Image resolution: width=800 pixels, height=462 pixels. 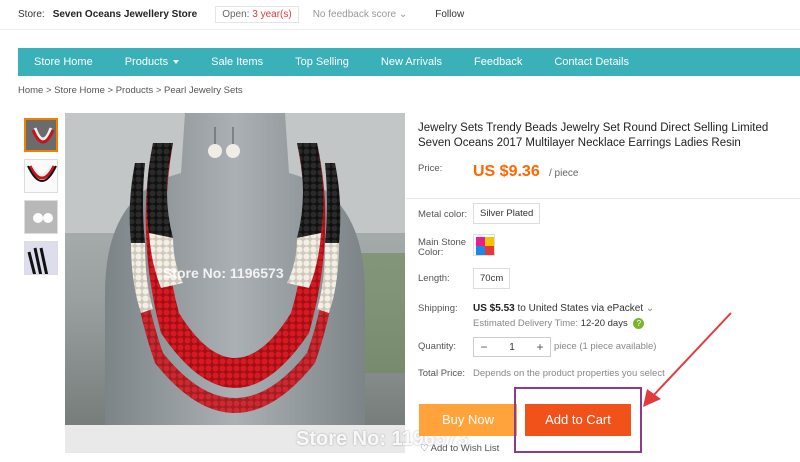 I want to click on length-label: Length:, so click(x=434, y=278).